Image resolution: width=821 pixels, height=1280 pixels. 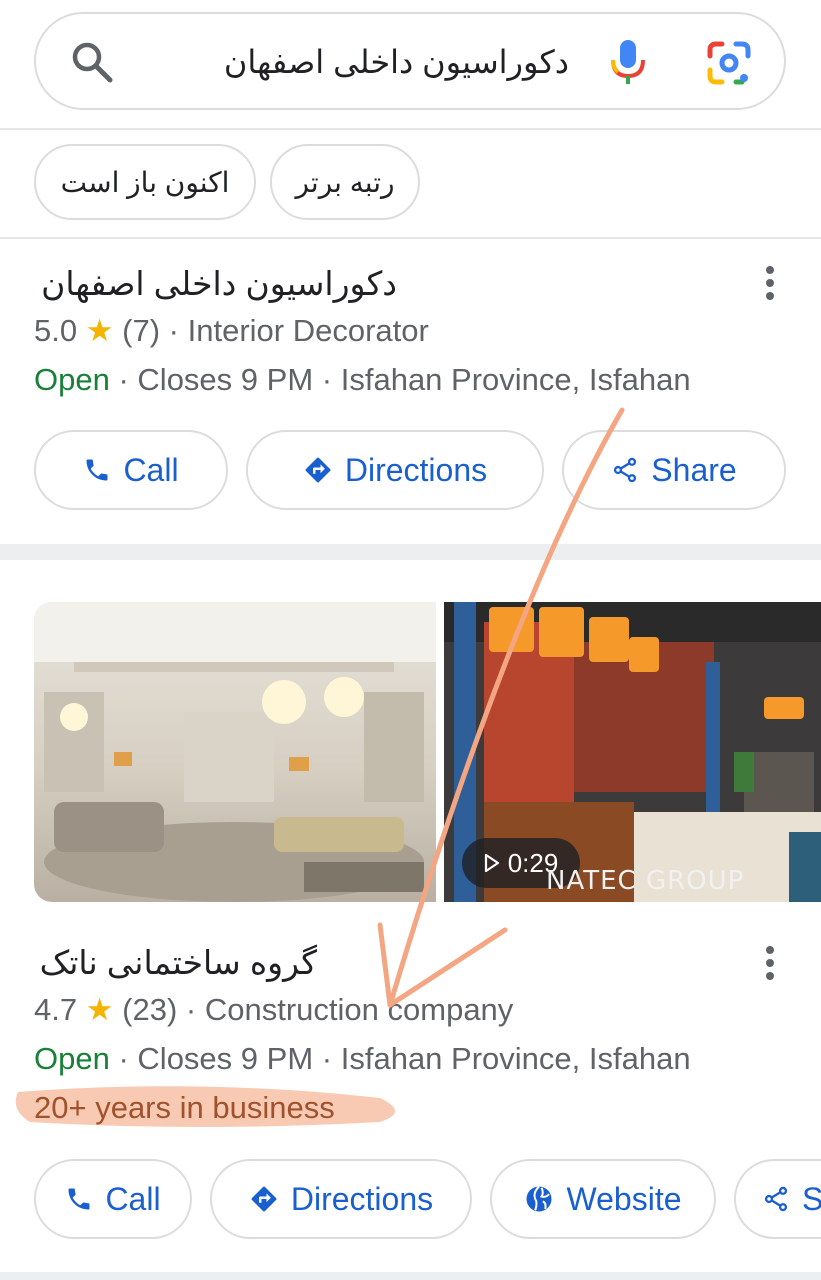 I want to click on location: Isfahan Province, Isfahan, so click(x=515, y=379).